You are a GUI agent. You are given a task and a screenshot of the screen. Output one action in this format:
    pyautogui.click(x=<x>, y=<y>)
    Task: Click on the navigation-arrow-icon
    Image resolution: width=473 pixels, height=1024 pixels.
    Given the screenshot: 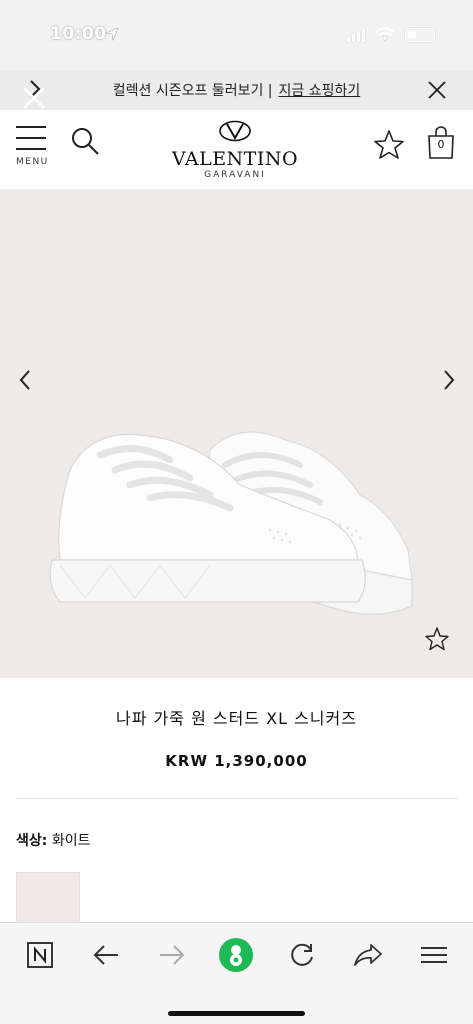 What is the action you would take?
    pyautogui.click(x=111, y=34)
    